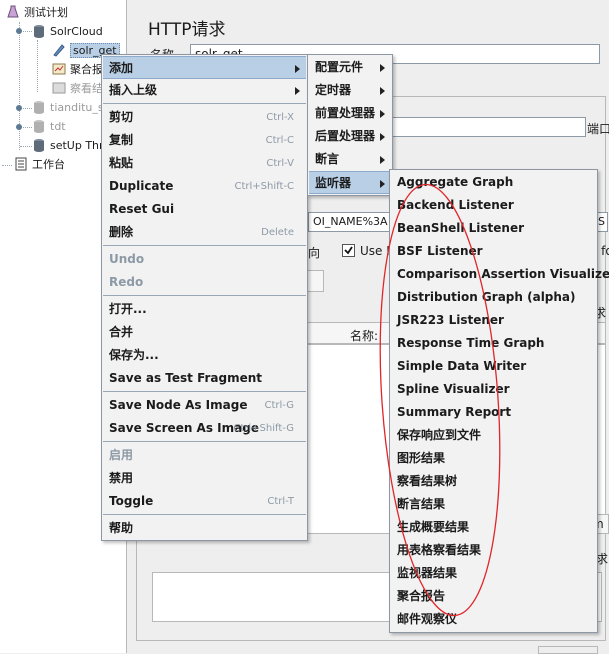  What do you see at coordinates (204, 428) in the screenshot?
I see `context-menu-item-19: Save Screen As Image Ctrl+Shift-G` at bounding box center [204, 428].